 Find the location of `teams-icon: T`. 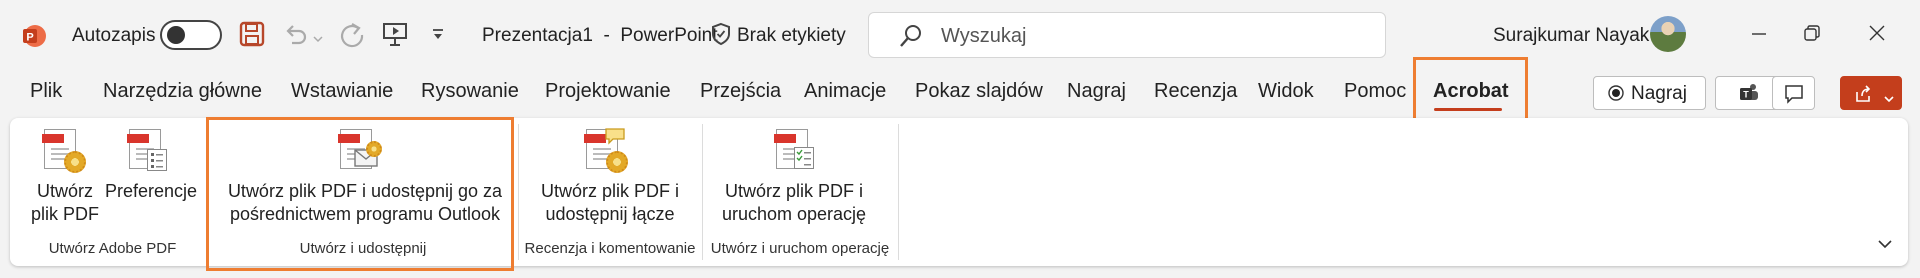

teams-icon: T is located at coordinates (1749, 93).